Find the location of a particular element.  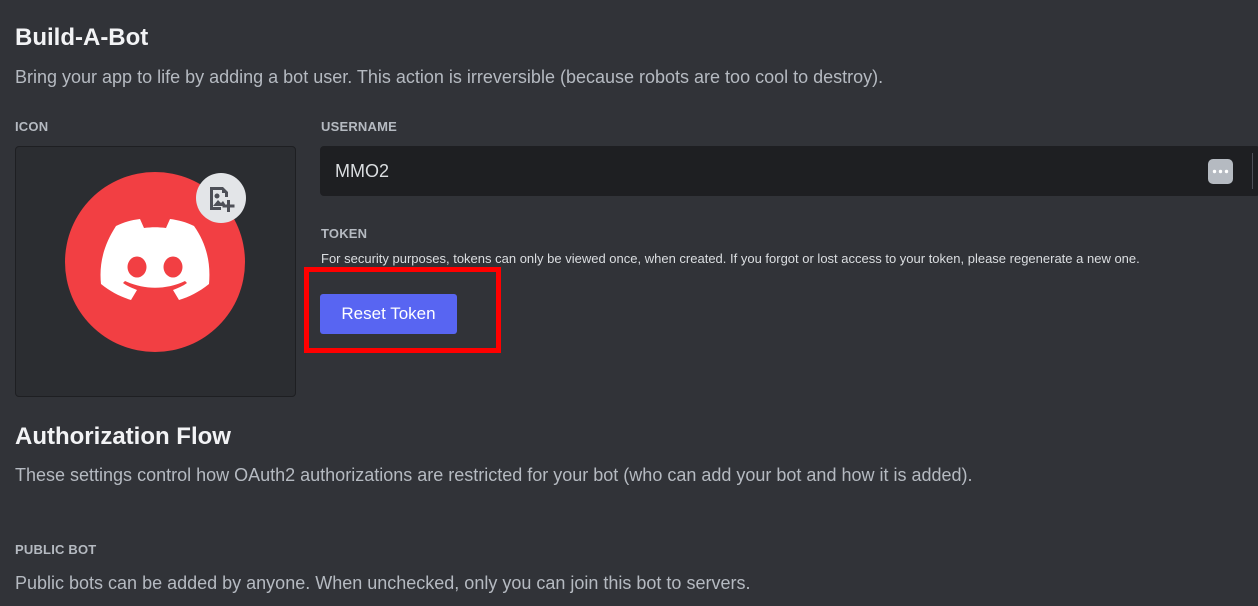

username-label: USERNAME is located at coordinates (359, 126).